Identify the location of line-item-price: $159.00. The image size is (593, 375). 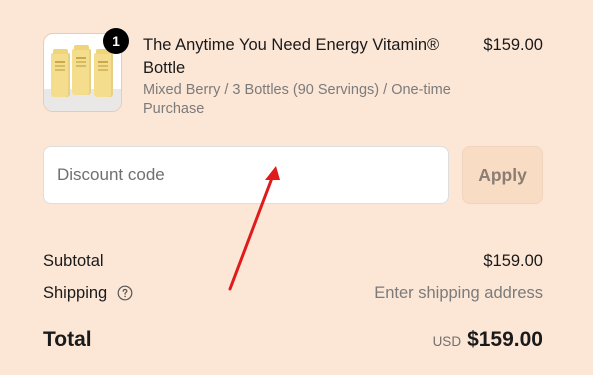
(513, 45).